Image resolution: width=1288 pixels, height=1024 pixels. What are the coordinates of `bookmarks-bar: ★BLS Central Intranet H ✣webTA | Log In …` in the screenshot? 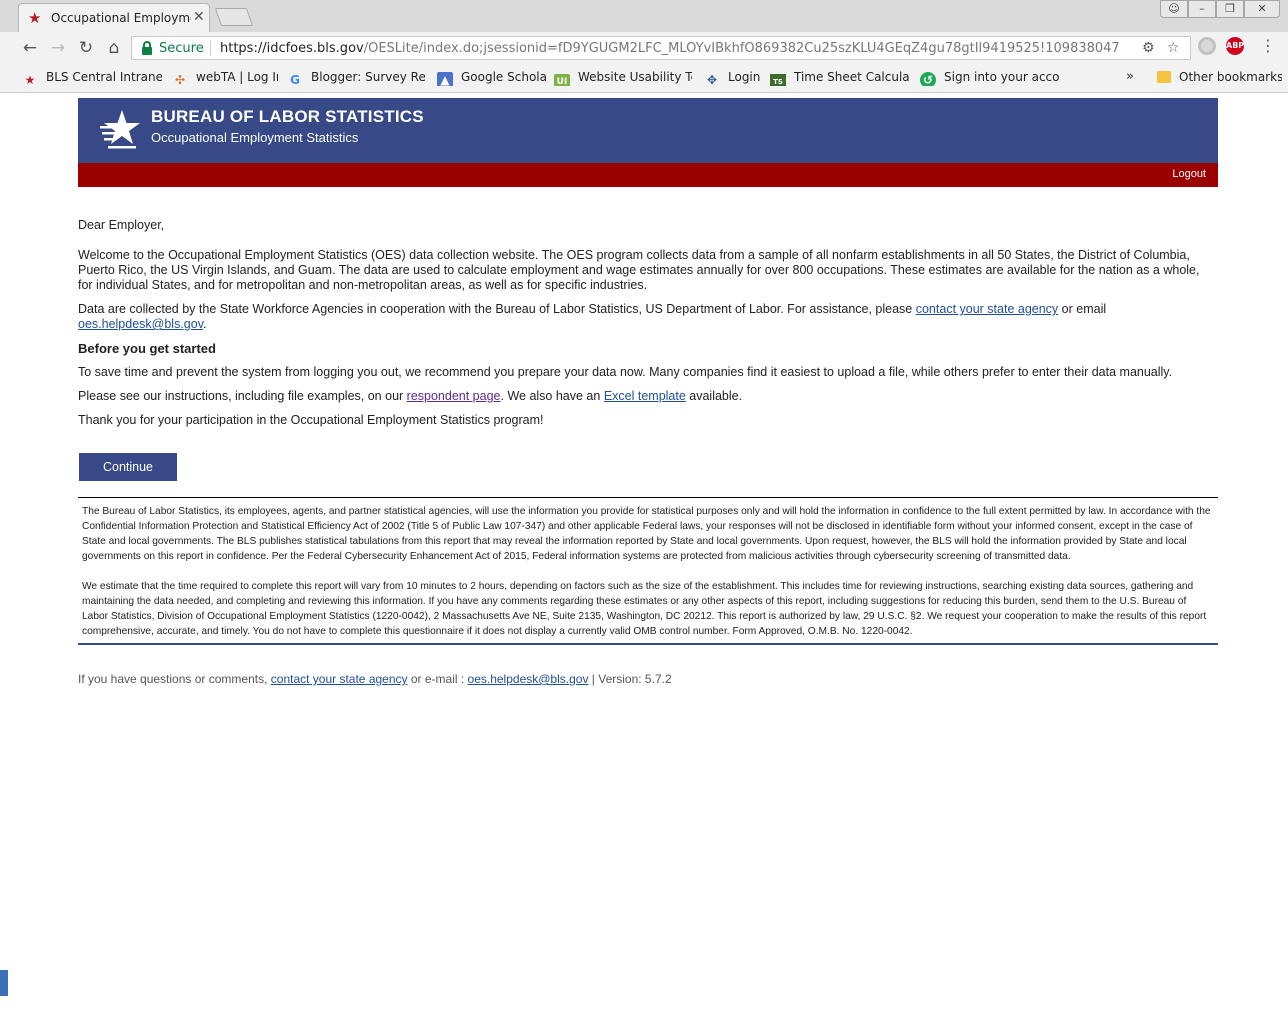 It's located at (644, 78).